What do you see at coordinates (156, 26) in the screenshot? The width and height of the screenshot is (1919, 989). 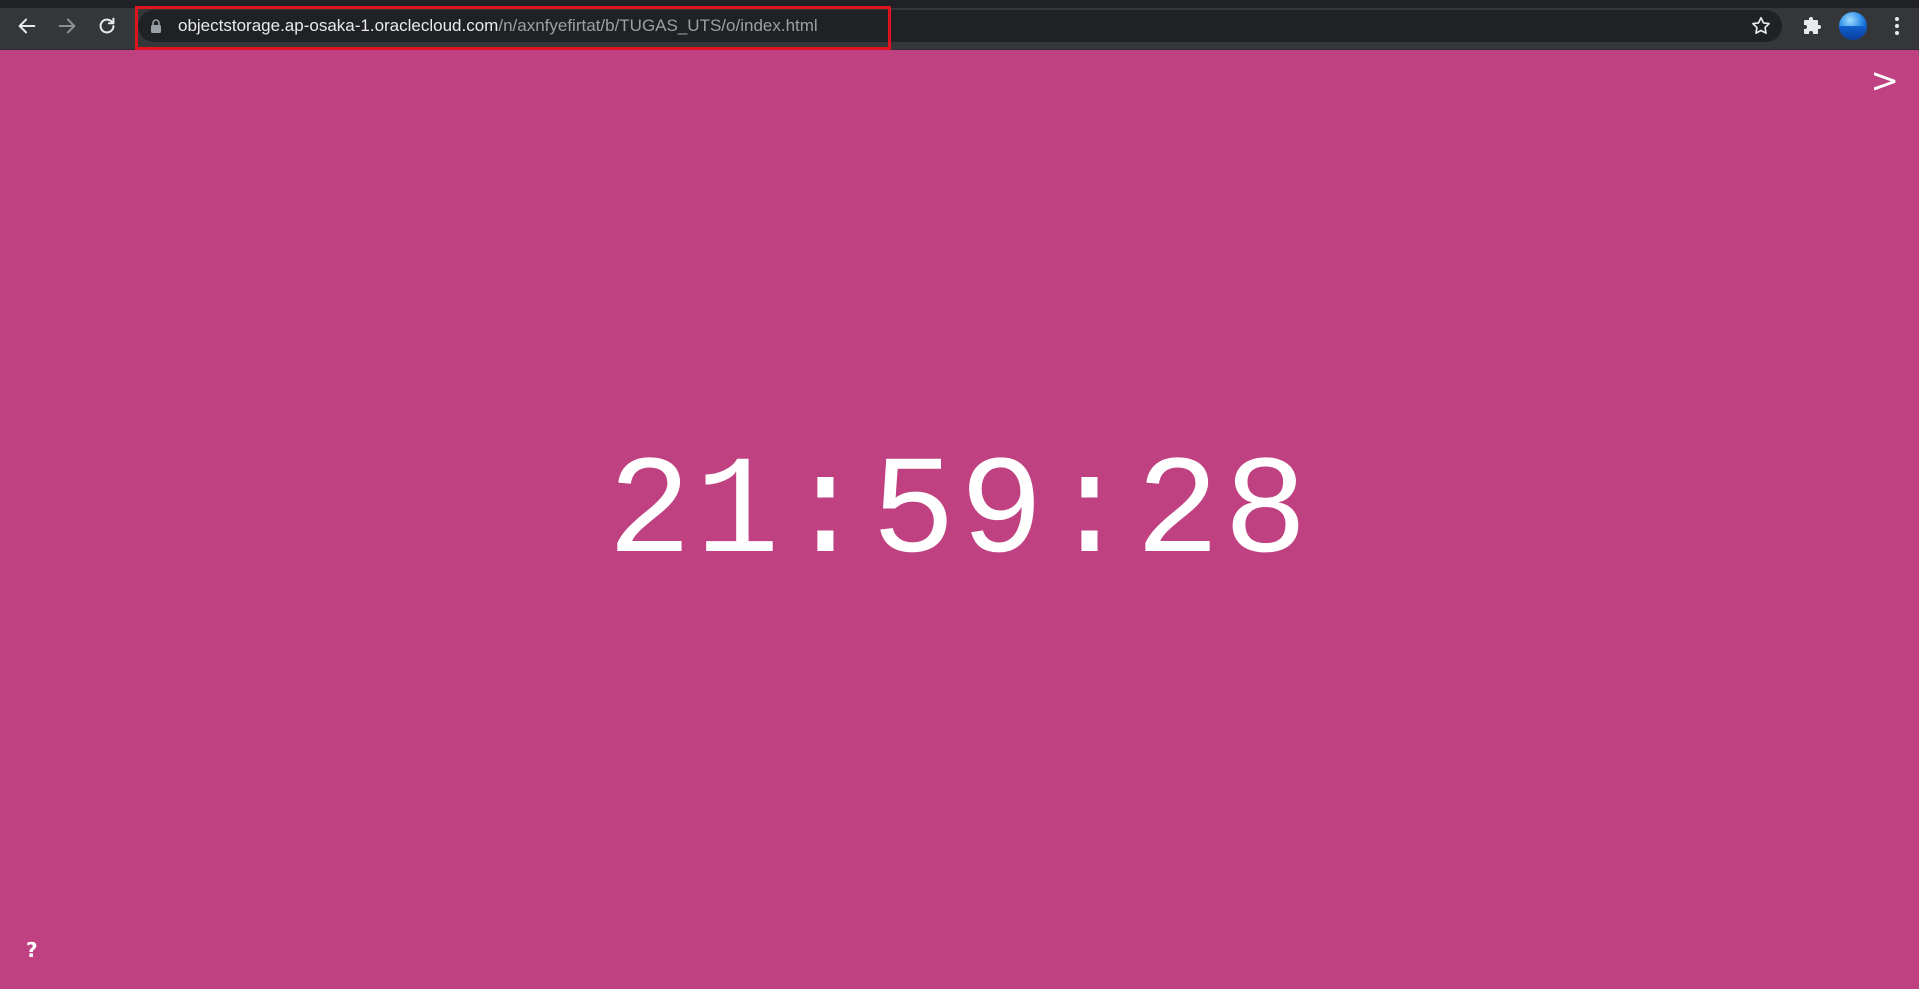 I see `lock-icon` at bounding box center [156, 26].